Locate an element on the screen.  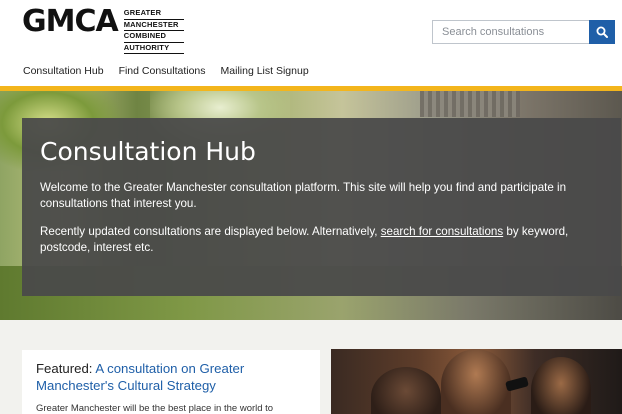
logo-line-4: AUTHORITY is located at coordinates (153, 48).